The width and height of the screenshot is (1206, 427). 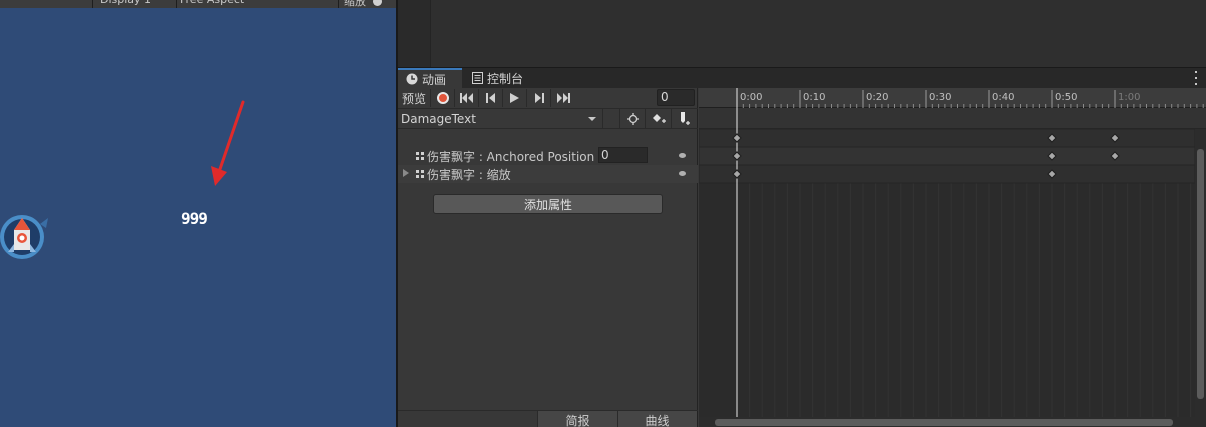 I want to click on skip-to-start-icon, so click(x=466, y=98).